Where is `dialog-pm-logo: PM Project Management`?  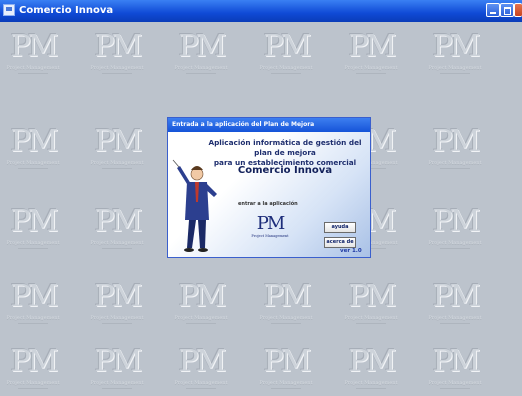 dialog-pm-logo: PM Project Management is located at coordinates (270, 226).